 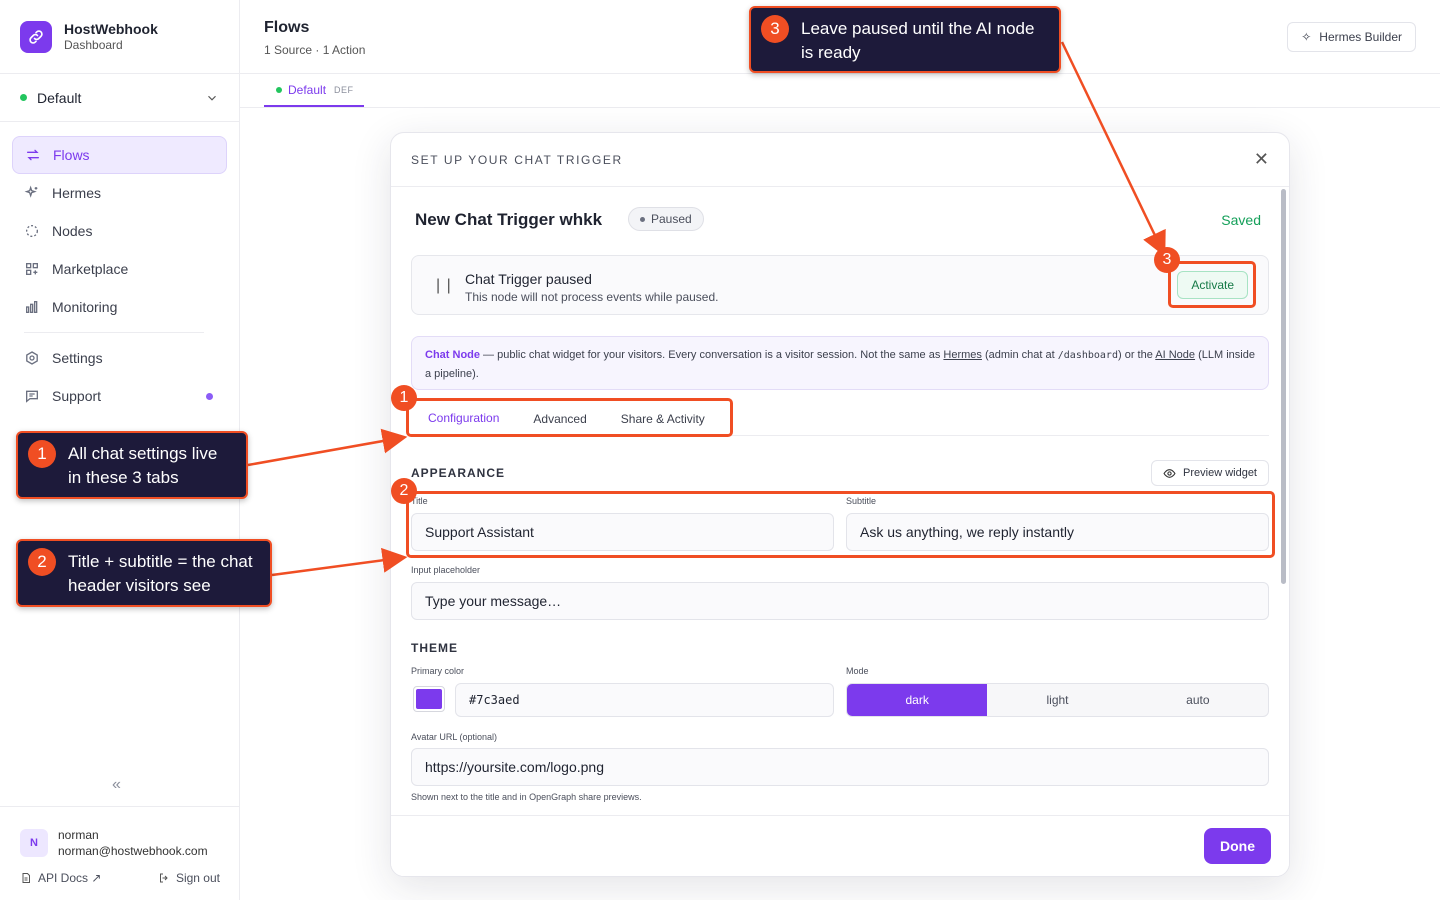 I want to click on marker-1: 1, so click(x=404, y=398).